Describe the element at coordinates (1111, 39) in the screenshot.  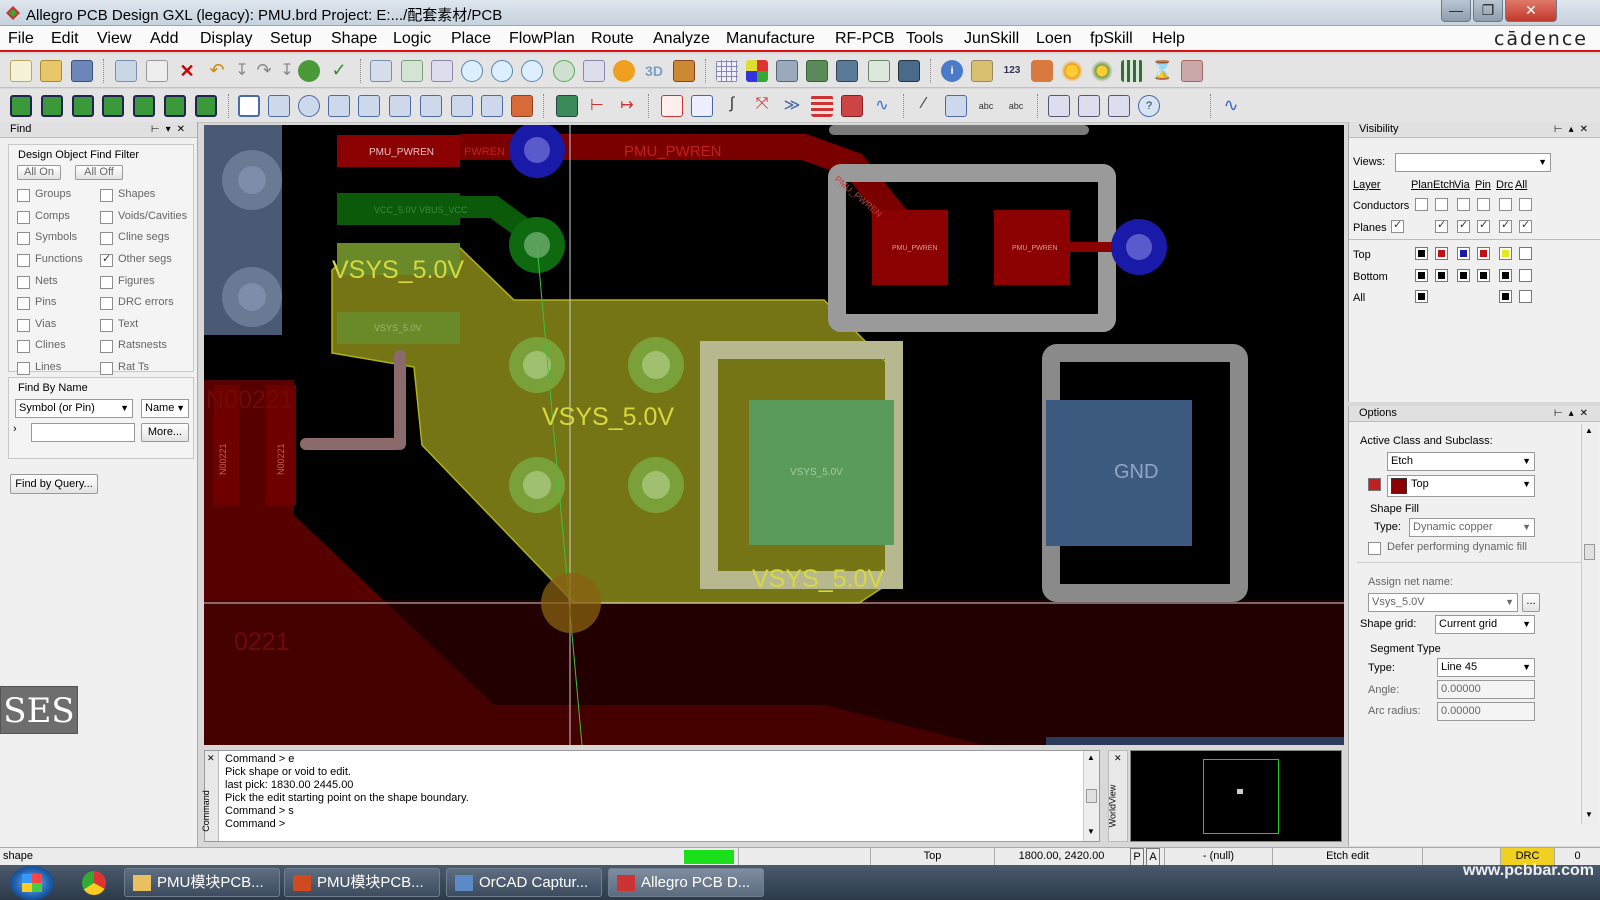
I see `menu-fpskill: fpSkill` at that location.